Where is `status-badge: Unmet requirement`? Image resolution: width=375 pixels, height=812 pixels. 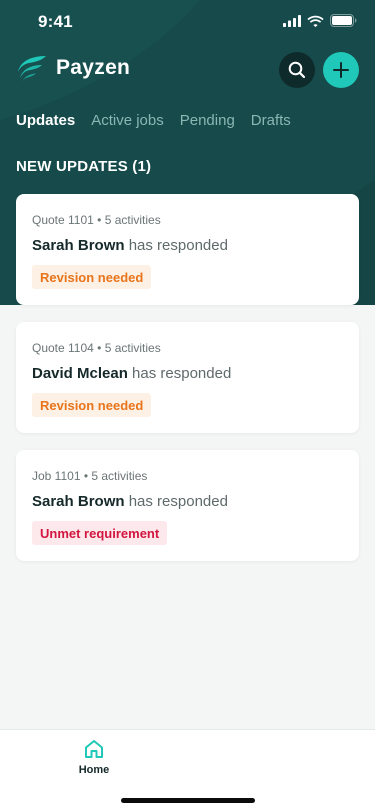 status-badge: Unmet requirement is located at coordinates (100, 533).